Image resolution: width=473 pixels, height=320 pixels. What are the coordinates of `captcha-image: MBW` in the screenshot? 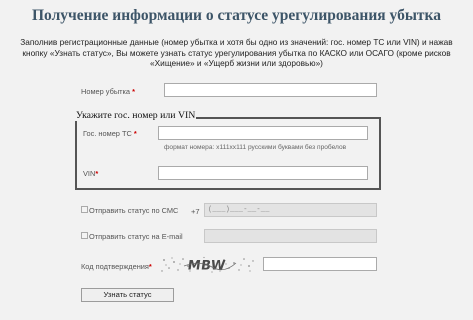 It's located at (208, 264).